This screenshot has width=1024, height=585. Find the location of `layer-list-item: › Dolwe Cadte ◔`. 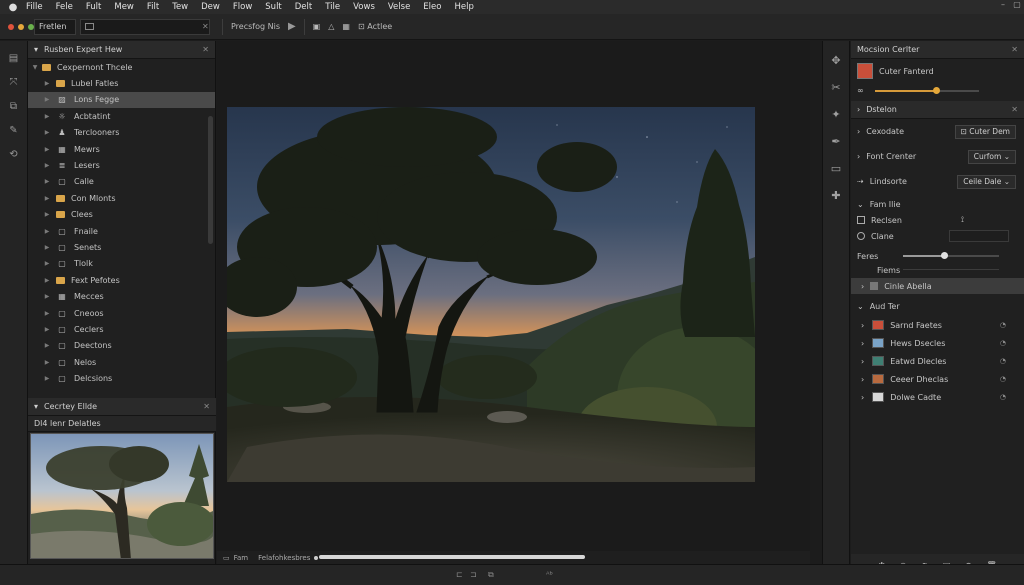

layer-list-item: › Dolwe Cadte ◔ is located at coordinates (937, 397).